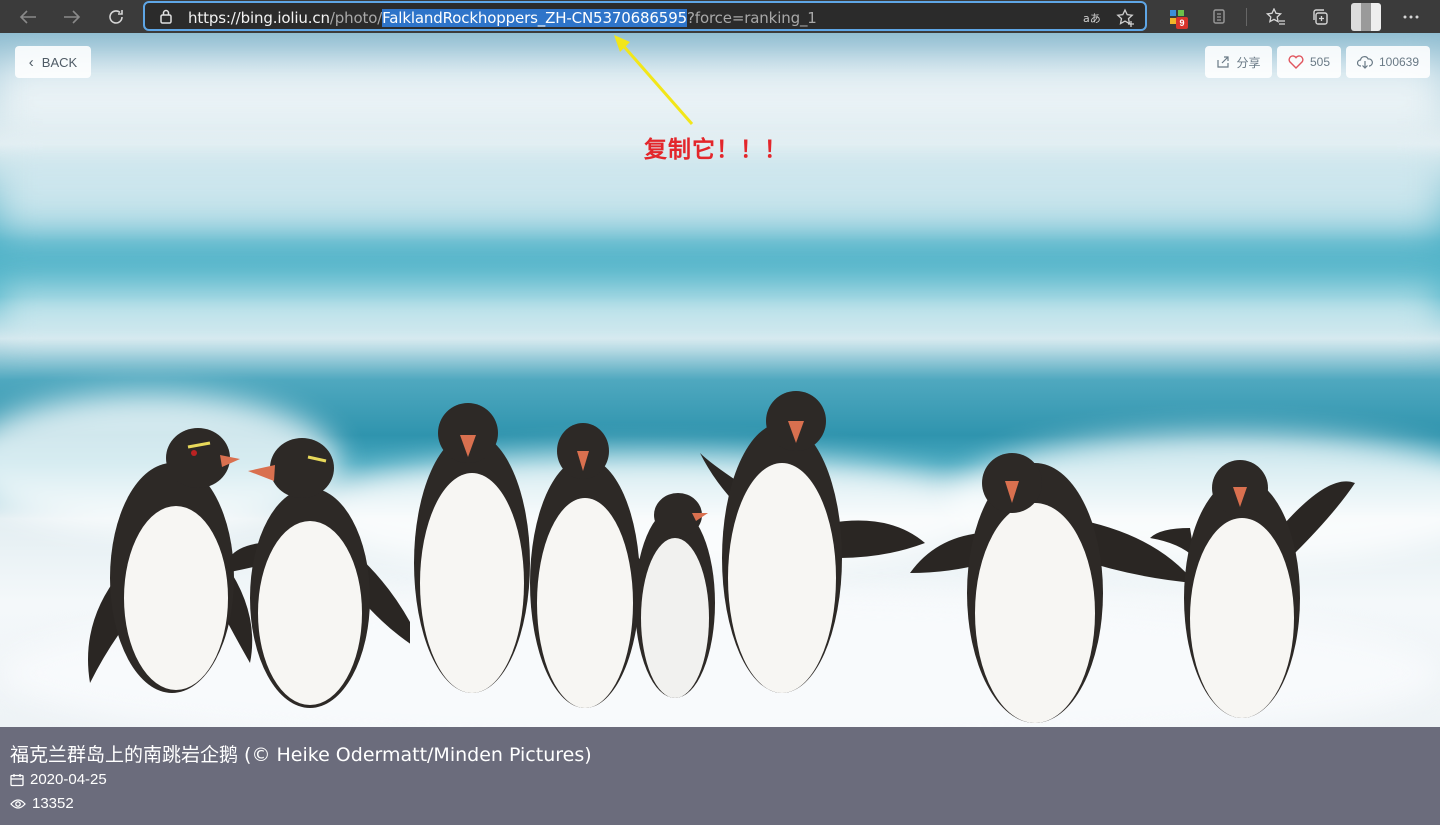 Image resolution: width=1440 pixels, height=825 pixels. What do you see at coordinates (1320, 17) in the screenshot?
I see `collections-icon` at bounding box center [1320, 17].